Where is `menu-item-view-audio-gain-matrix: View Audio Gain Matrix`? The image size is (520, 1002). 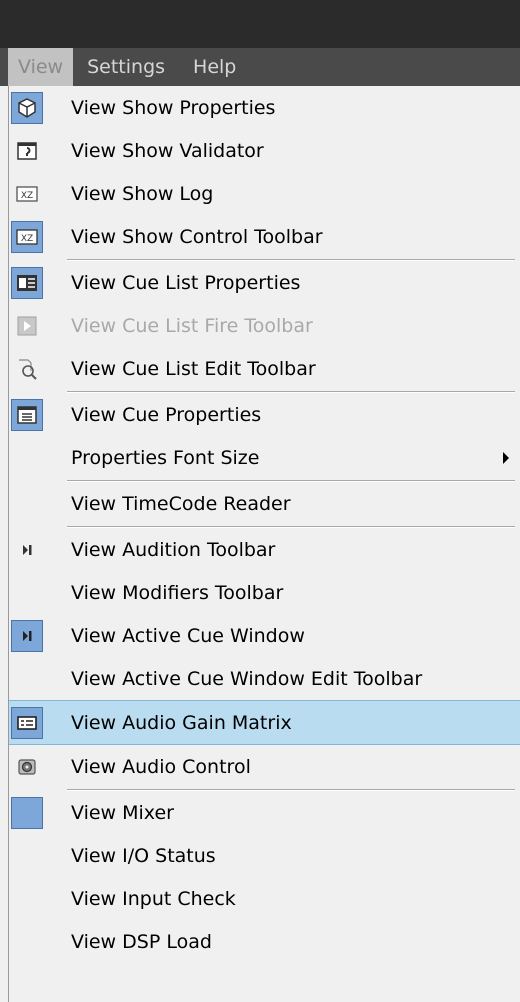 menu-item-view-audio-gain-matrix: View Audio Gain Matrix is located at coordinates (264, 722).